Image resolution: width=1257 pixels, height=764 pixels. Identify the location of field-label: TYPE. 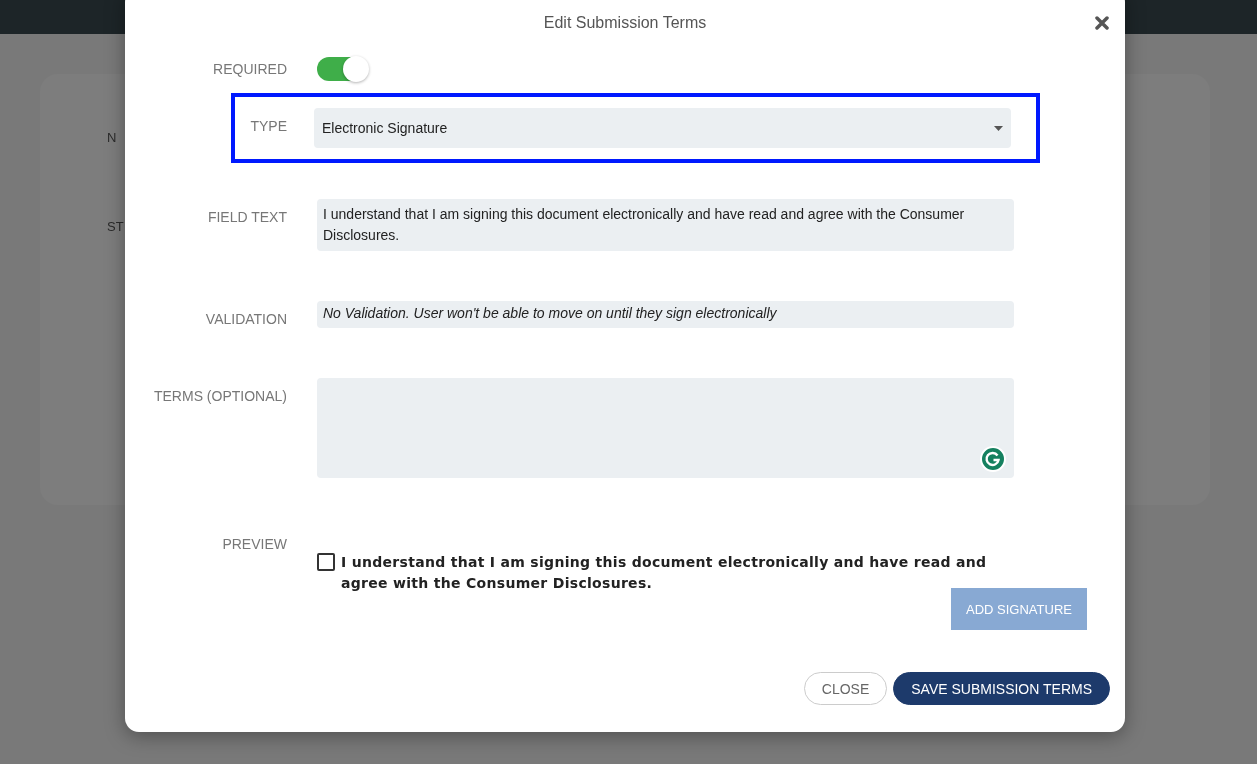
(268, 126).